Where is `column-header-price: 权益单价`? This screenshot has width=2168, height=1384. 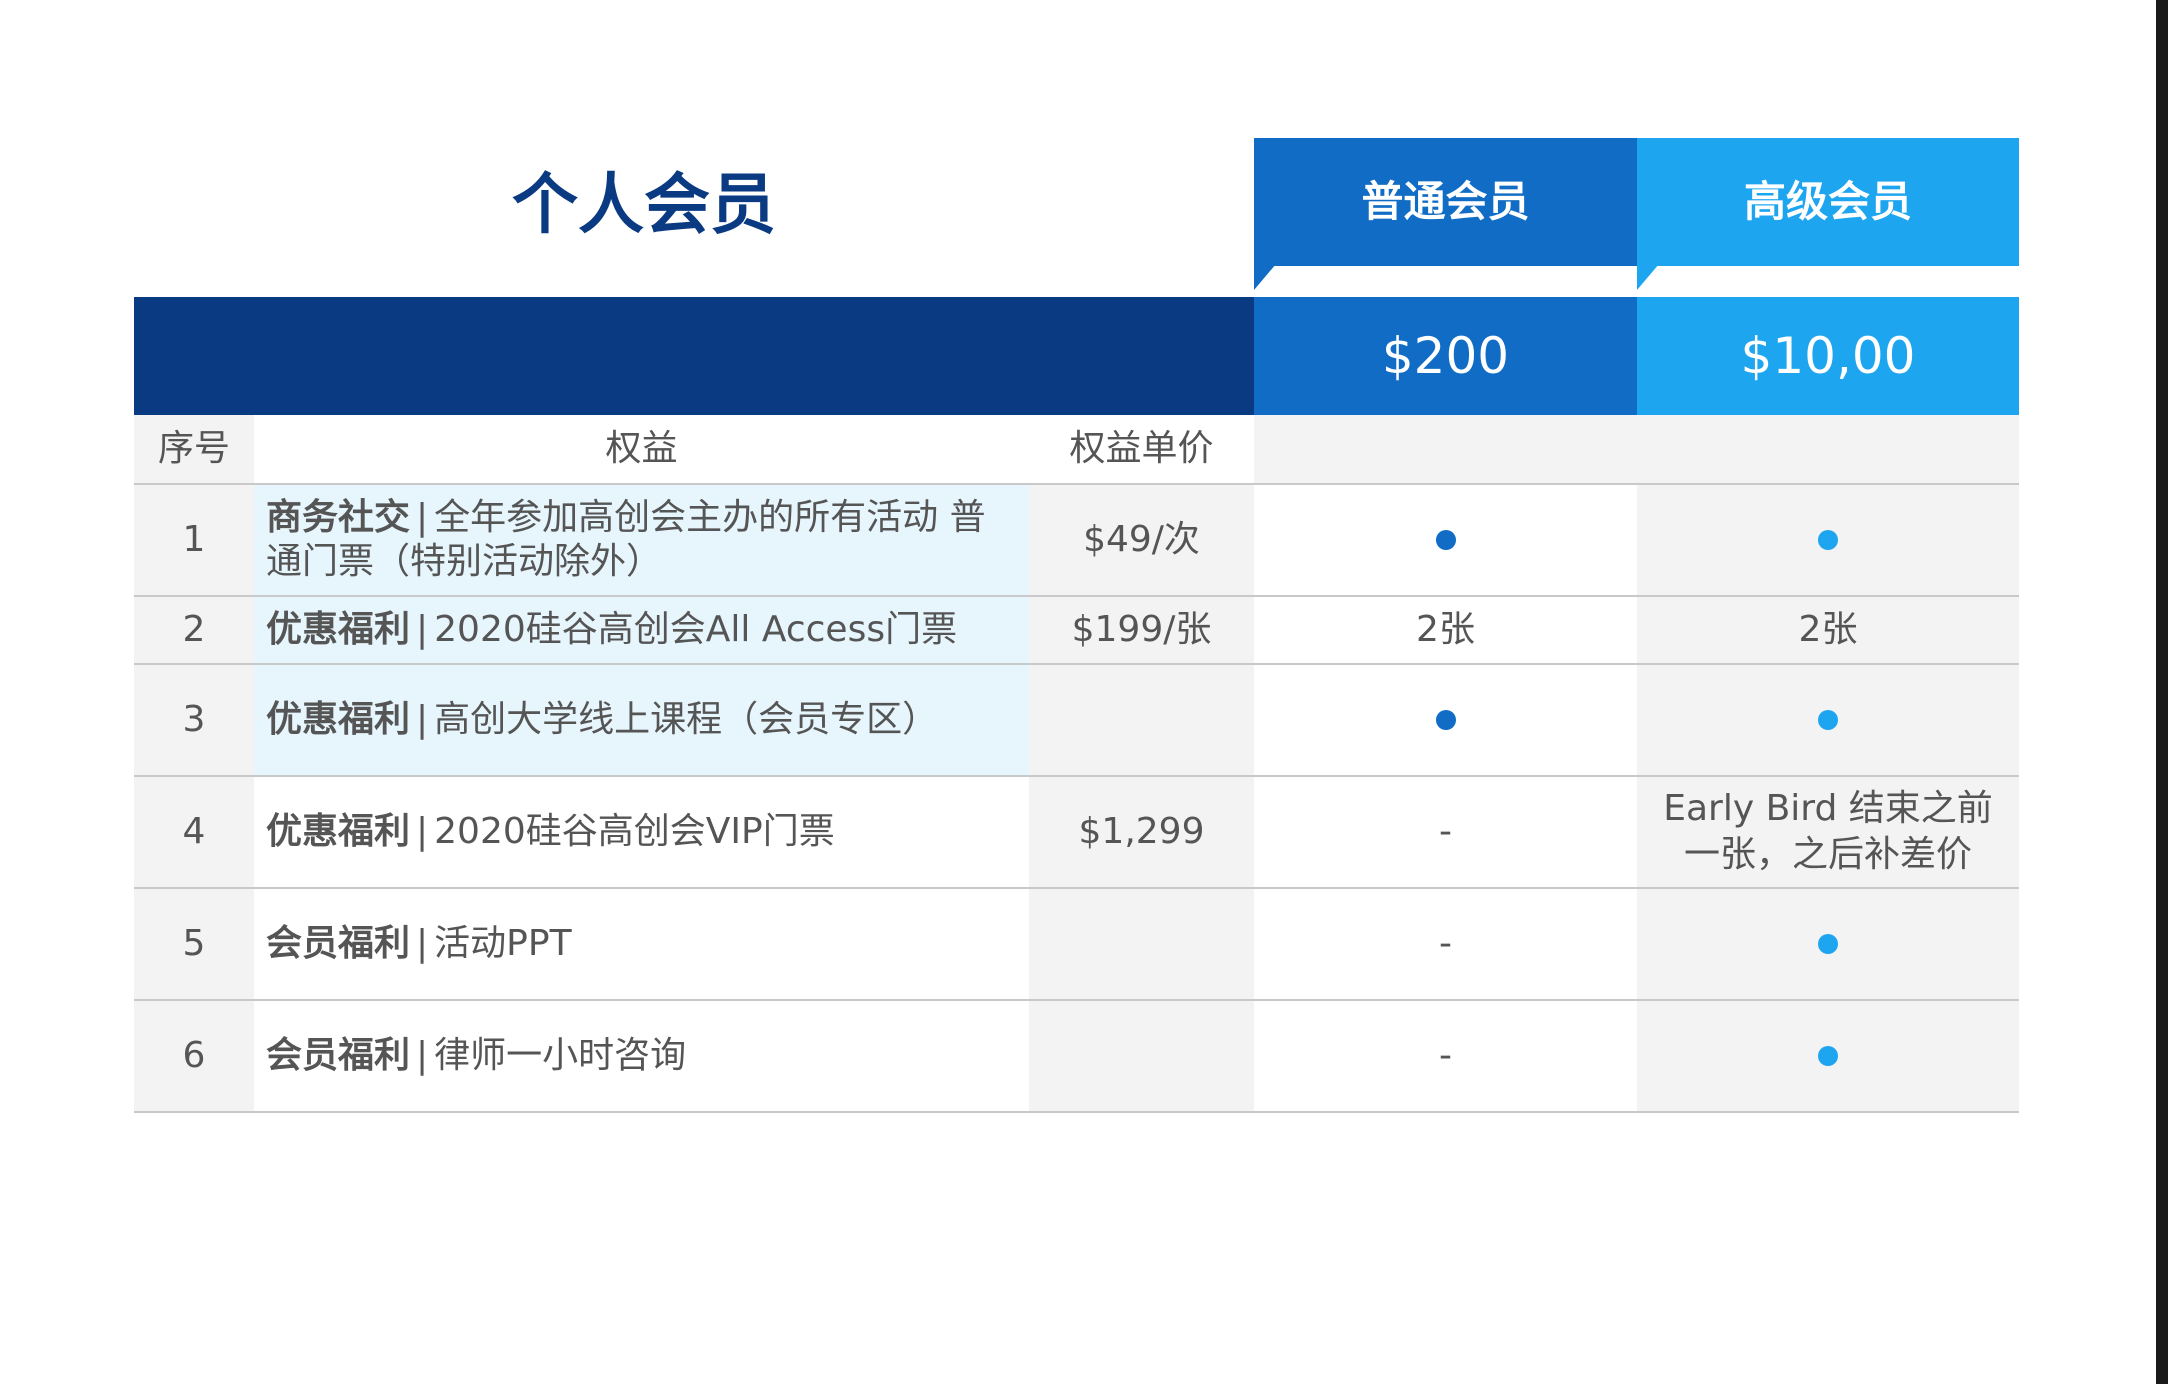 column-header-price: 权益单价 is located at coordinates (1141, 450).